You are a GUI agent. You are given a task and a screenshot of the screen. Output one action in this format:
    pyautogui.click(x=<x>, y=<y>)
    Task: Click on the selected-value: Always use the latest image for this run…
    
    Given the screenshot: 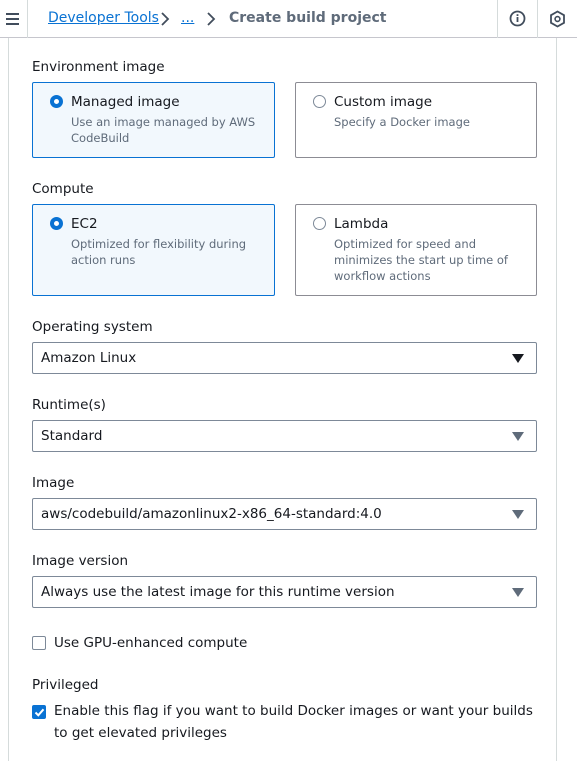 What is the action you would take?
    pyautogui.click(x=218, y=592)
    